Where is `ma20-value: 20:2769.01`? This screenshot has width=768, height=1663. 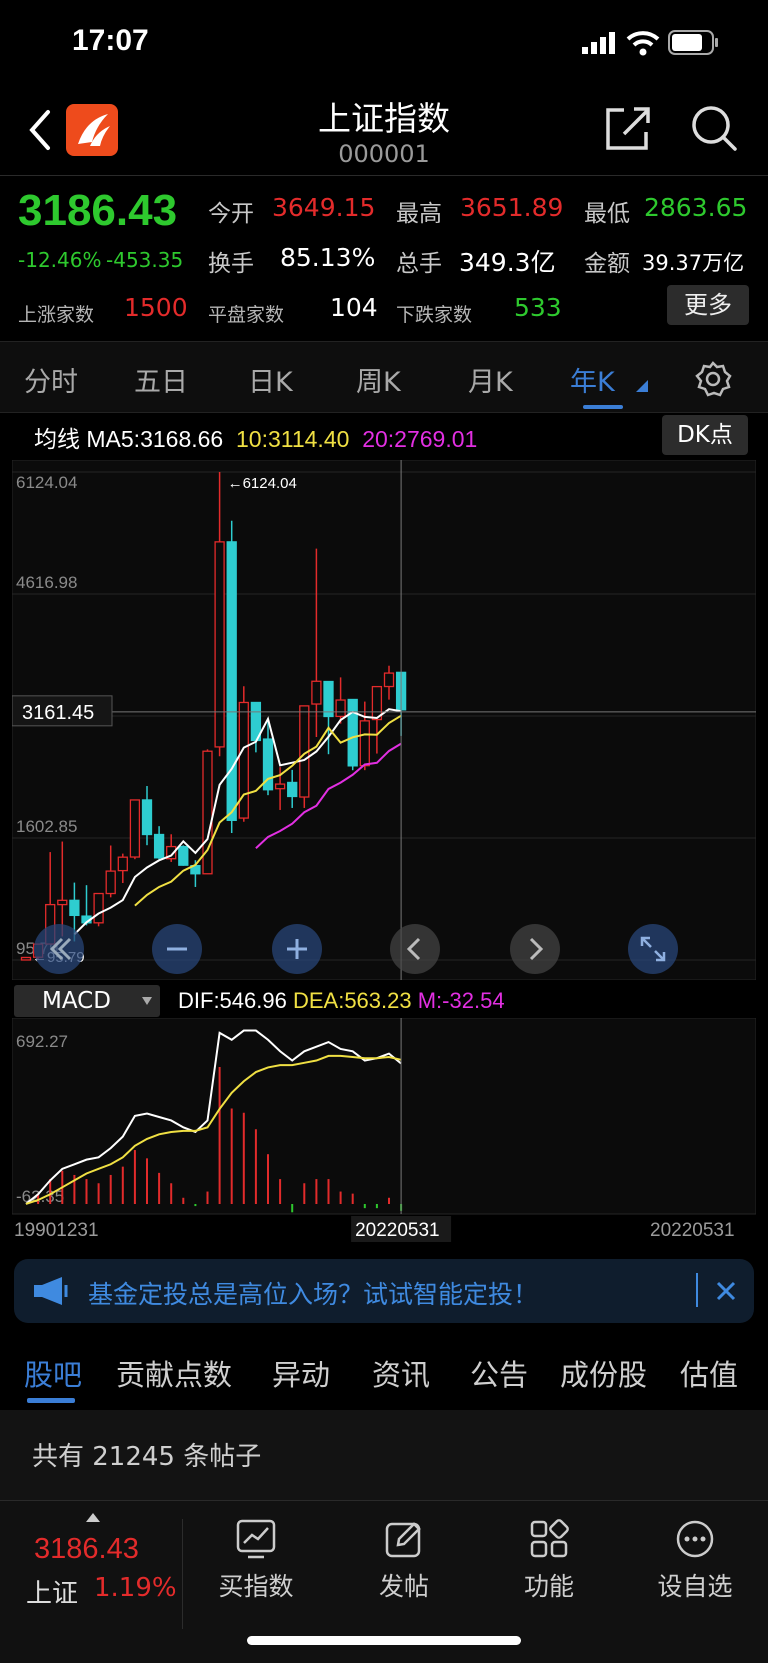
ma20-value: 20:2769.01 is located at coordinates (420, 439).